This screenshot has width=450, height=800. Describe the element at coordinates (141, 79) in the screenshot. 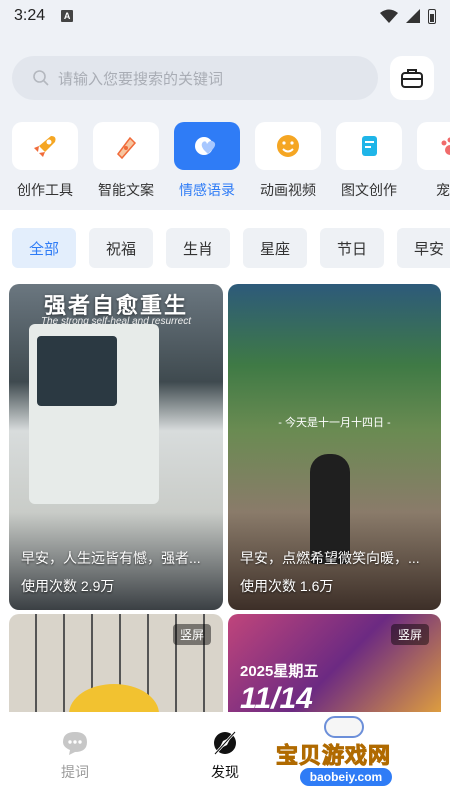

I see `search-placeholder: 请输入您要搜索的关键词` at that location.